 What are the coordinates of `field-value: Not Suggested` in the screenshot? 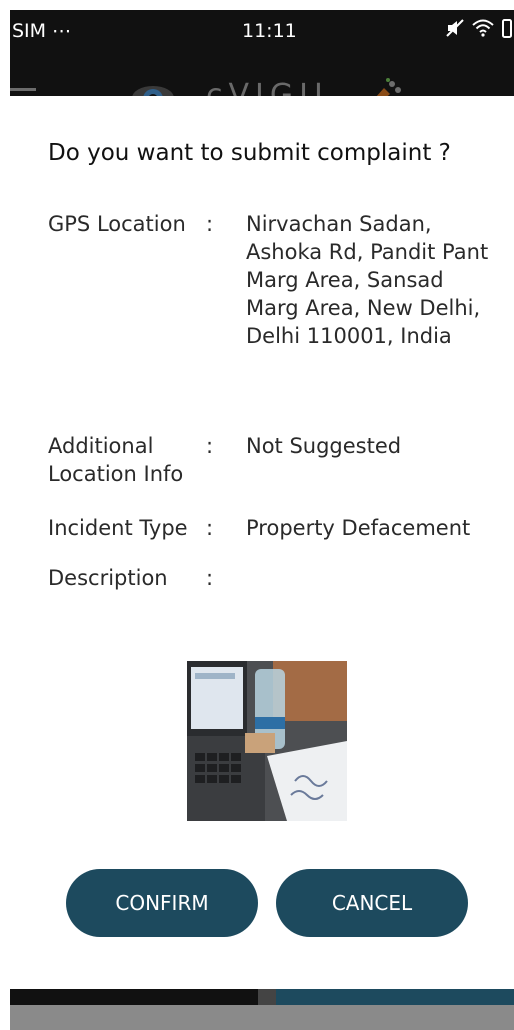 It's located at (324, 446).